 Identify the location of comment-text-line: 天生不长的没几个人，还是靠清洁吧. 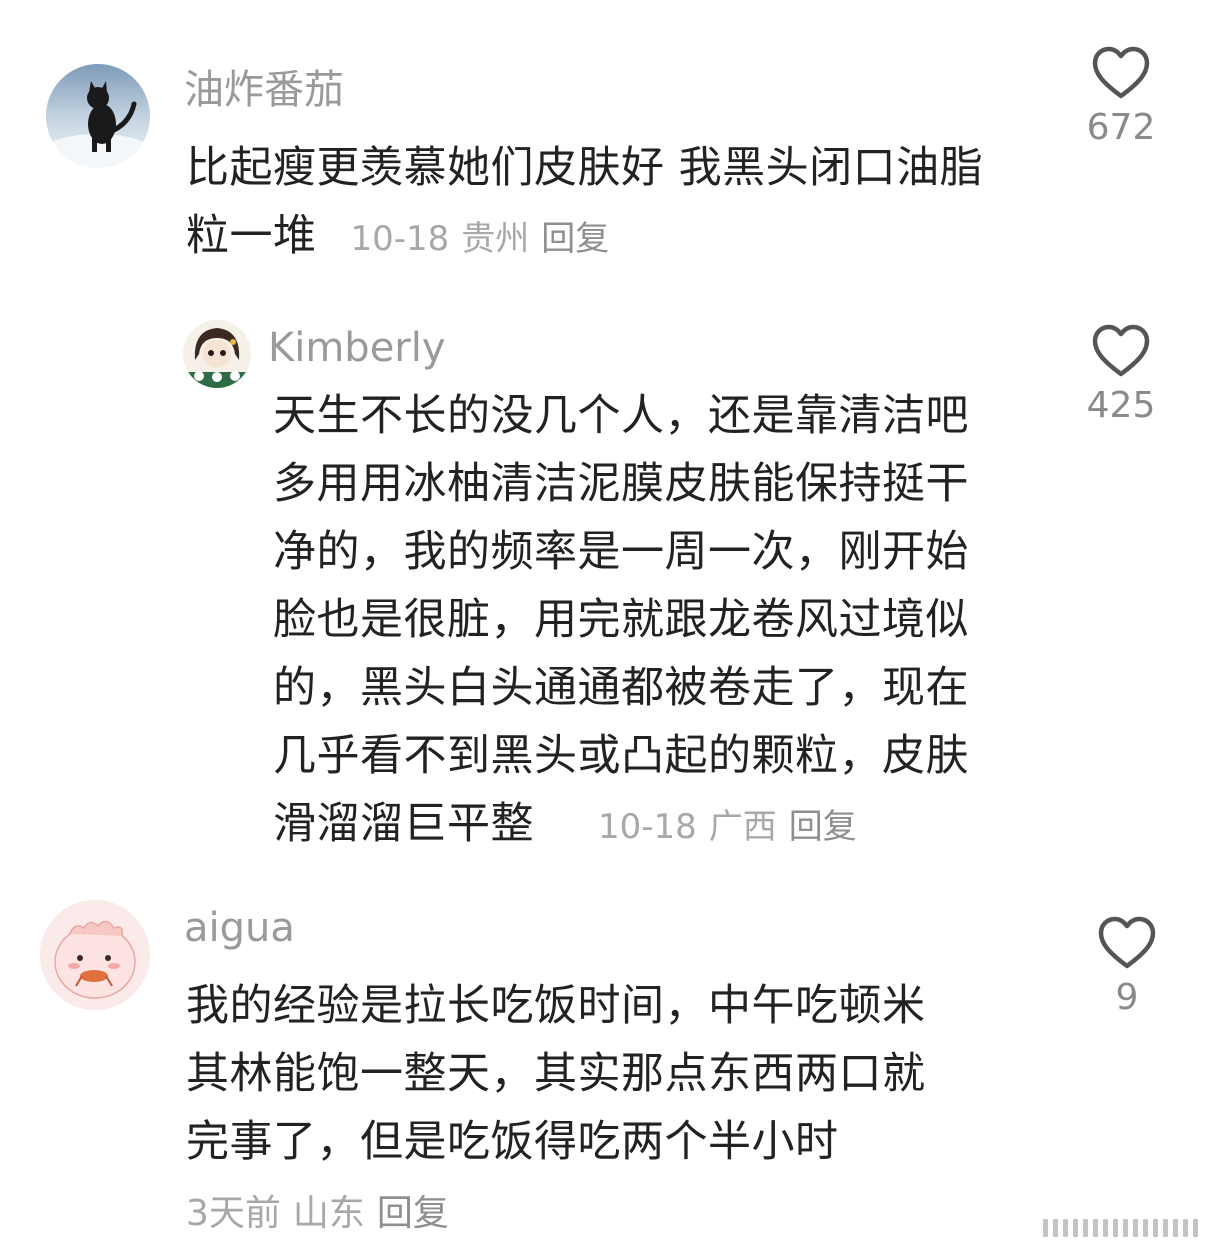
(621, 416).